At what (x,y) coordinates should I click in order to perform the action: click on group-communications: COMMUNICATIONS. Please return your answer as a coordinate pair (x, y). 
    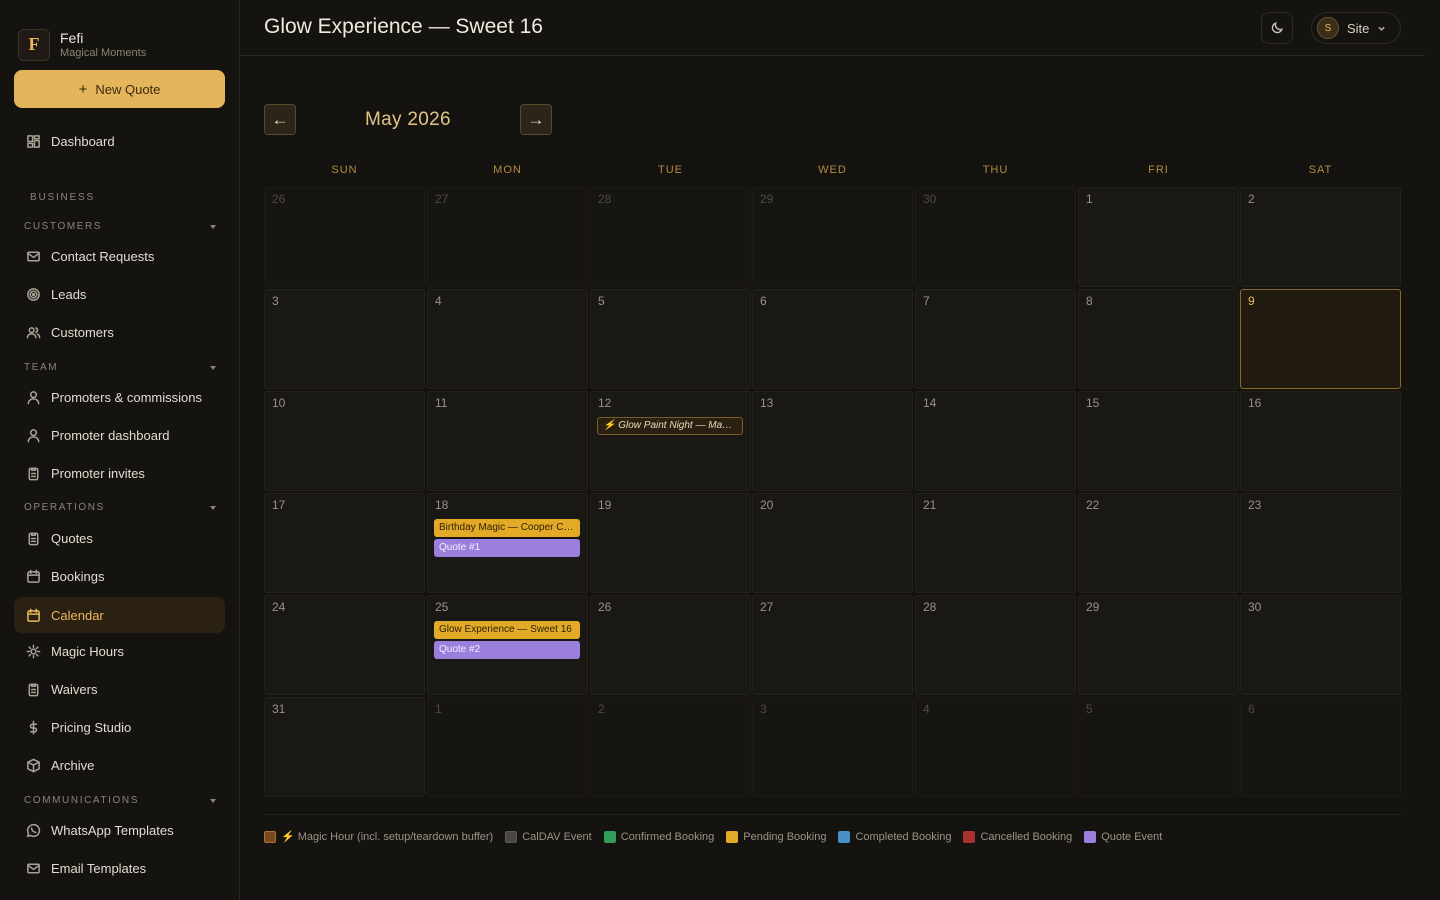
    Looking at the image, I should click on (120, 800).